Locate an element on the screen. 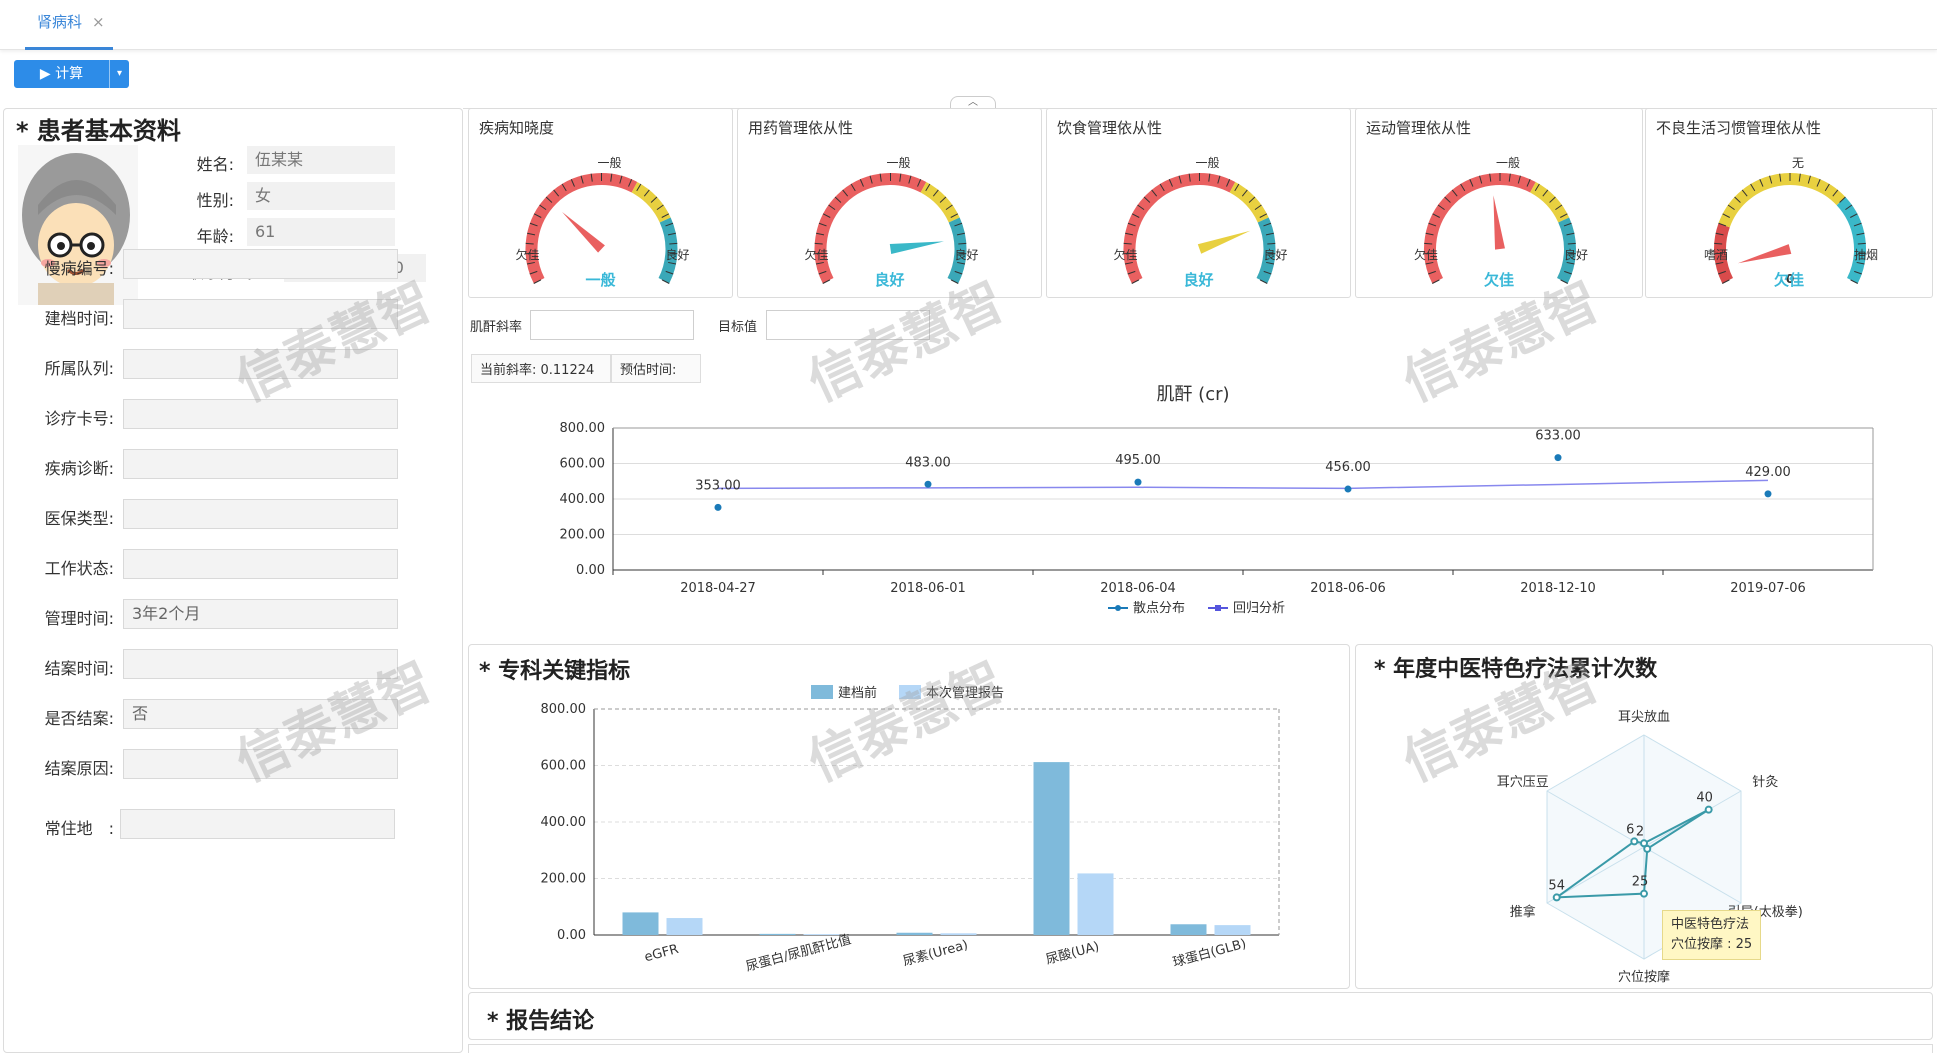  x-tick-label: 2018-06-06 is located at coordinates (1348, 588).